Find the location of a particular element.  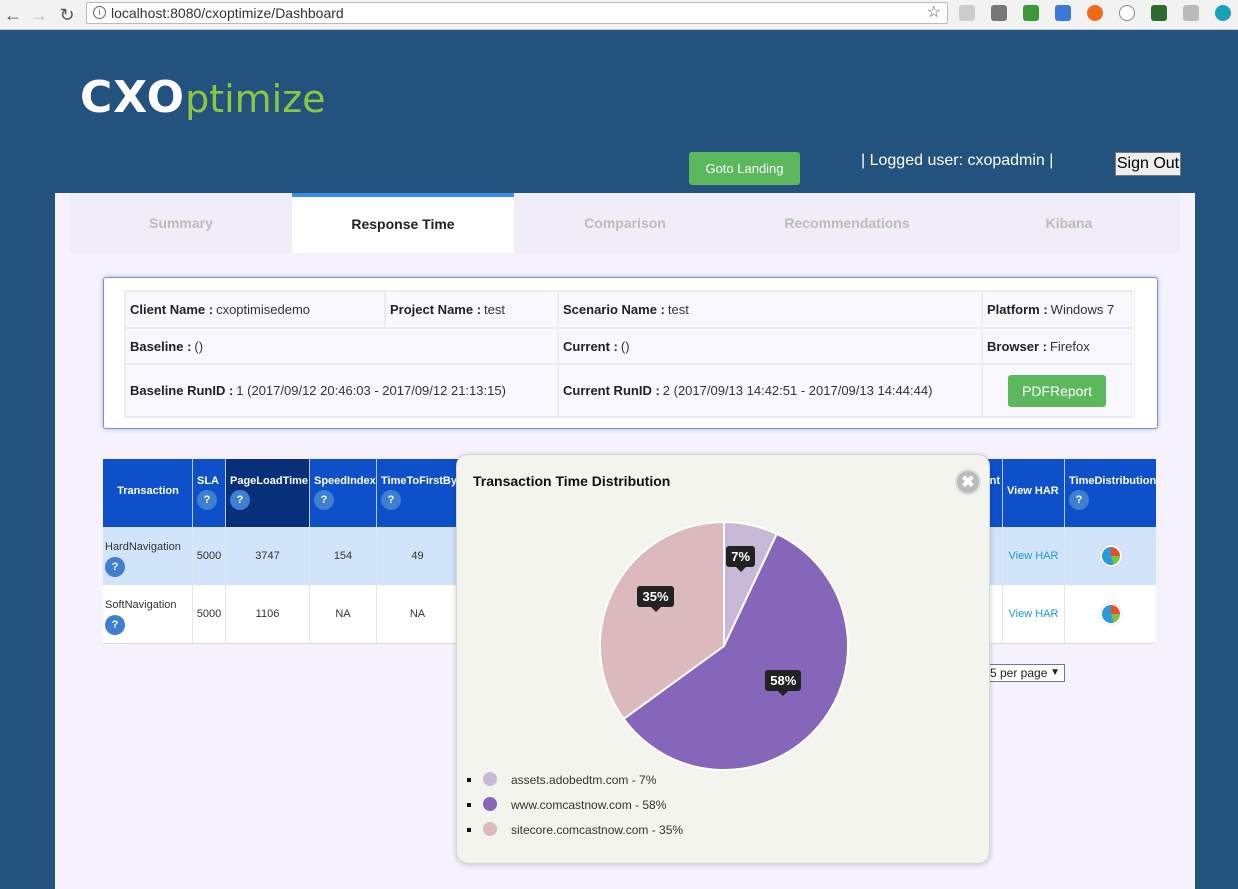

legend-item: assets.adobedtm.com - 7% is located at coordinates (575, 783).